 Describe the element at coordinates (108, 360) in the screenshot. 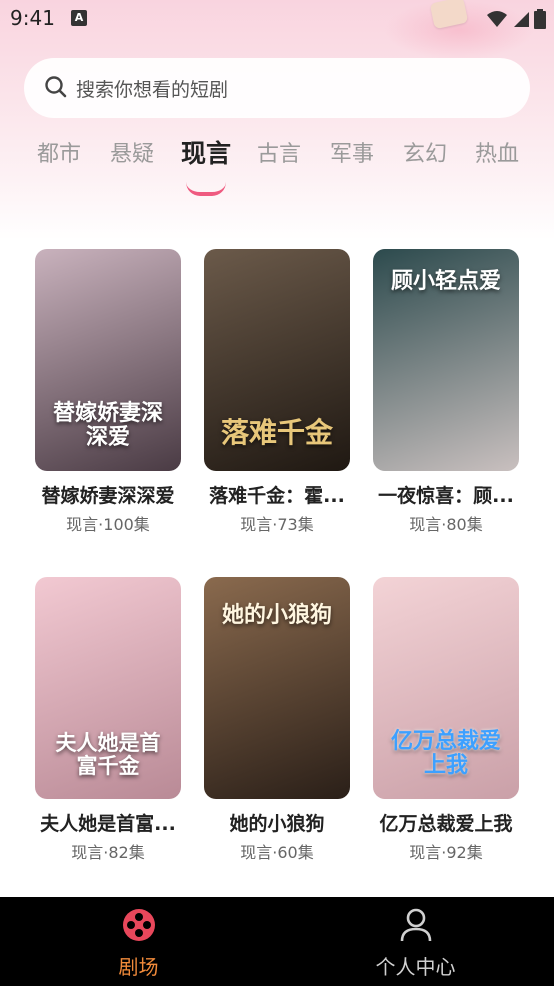

I see `drama-poster: 替嫁娇妻深深爱` at that location.